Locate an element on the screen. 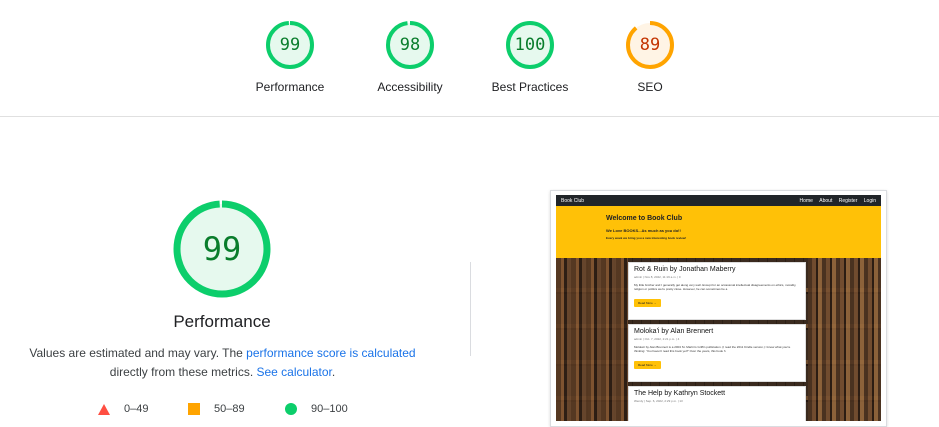 The width and height of the screenshot is (939, 427). mini-post-meta: admin | Nov 8, 2022, 11:19 a.m. | 0 is located at coordinates (657, 277).